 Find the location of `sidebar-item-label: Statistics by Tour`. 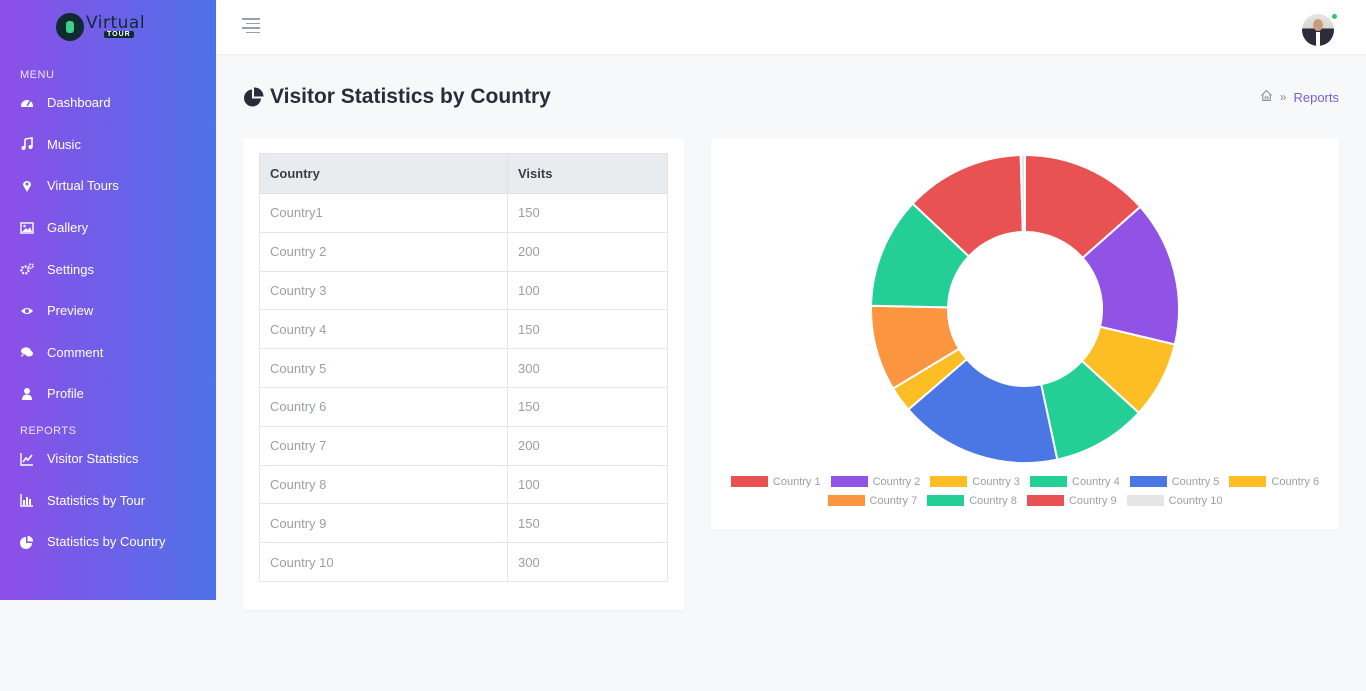

sidebar-item-label: Statistics by Tour is located at coordinates (96, 500).